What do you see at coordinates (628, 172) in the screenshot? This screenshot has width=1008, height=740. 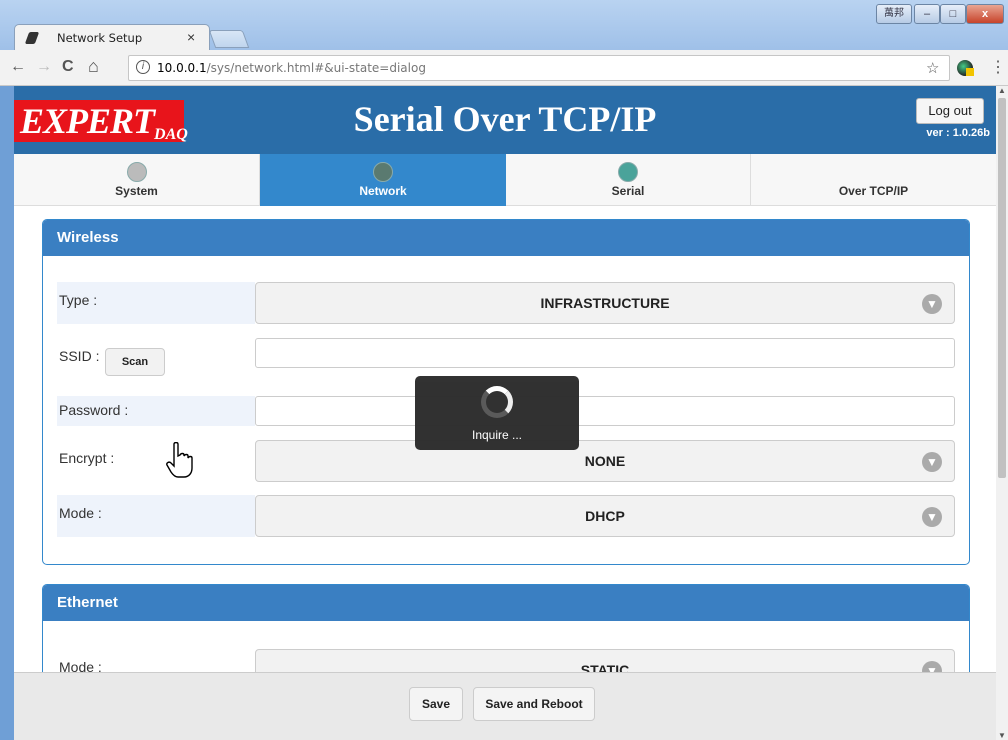 I see `serial-icon` at bounding box center [628, 172].